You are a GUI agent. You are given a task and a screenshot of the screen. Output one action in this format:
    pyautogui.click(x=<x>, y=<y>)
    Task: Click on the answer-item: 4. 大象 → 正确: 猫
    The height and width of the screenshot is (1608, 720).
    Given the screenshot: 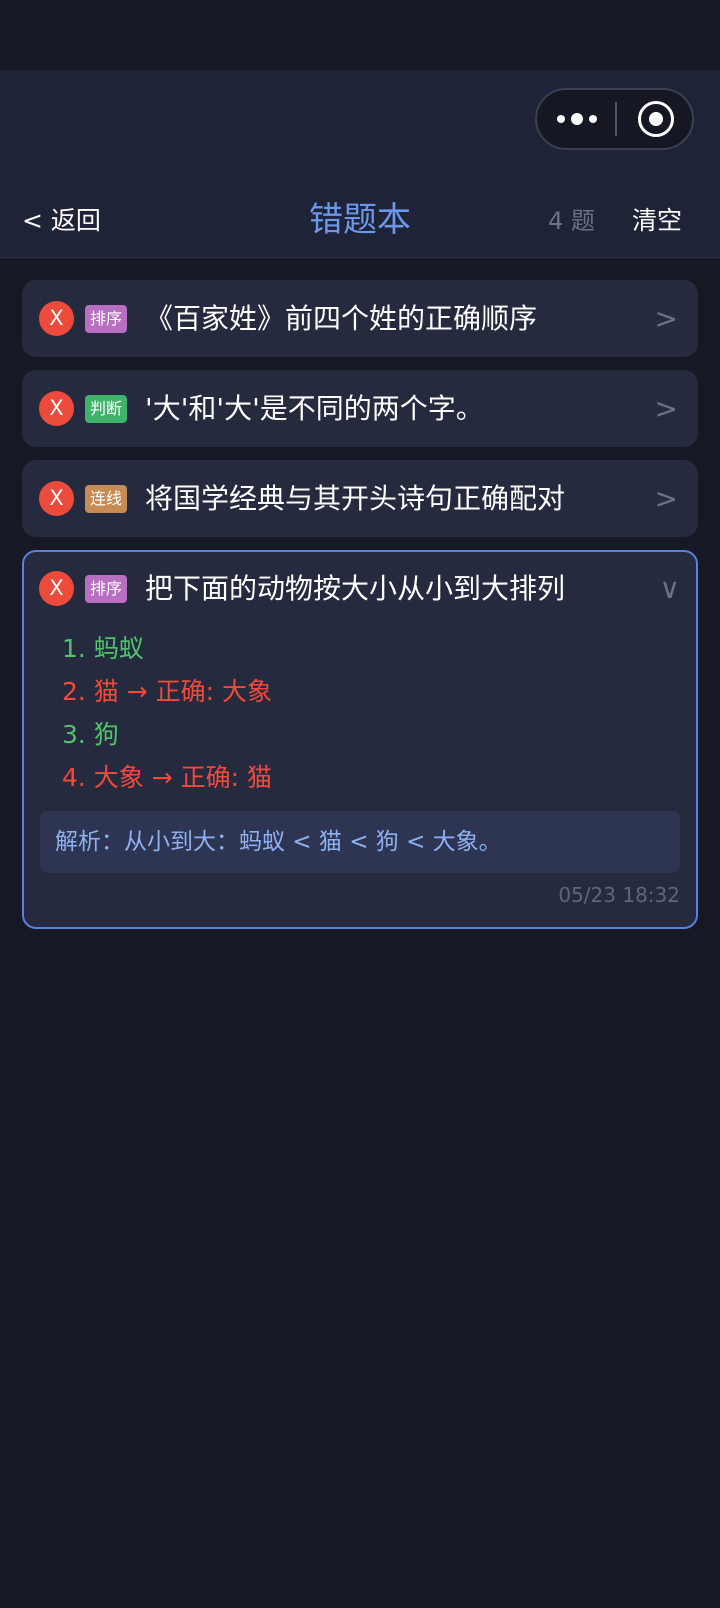 What is the action you would take?
    pyautogui.click(x=167, y=777)
    